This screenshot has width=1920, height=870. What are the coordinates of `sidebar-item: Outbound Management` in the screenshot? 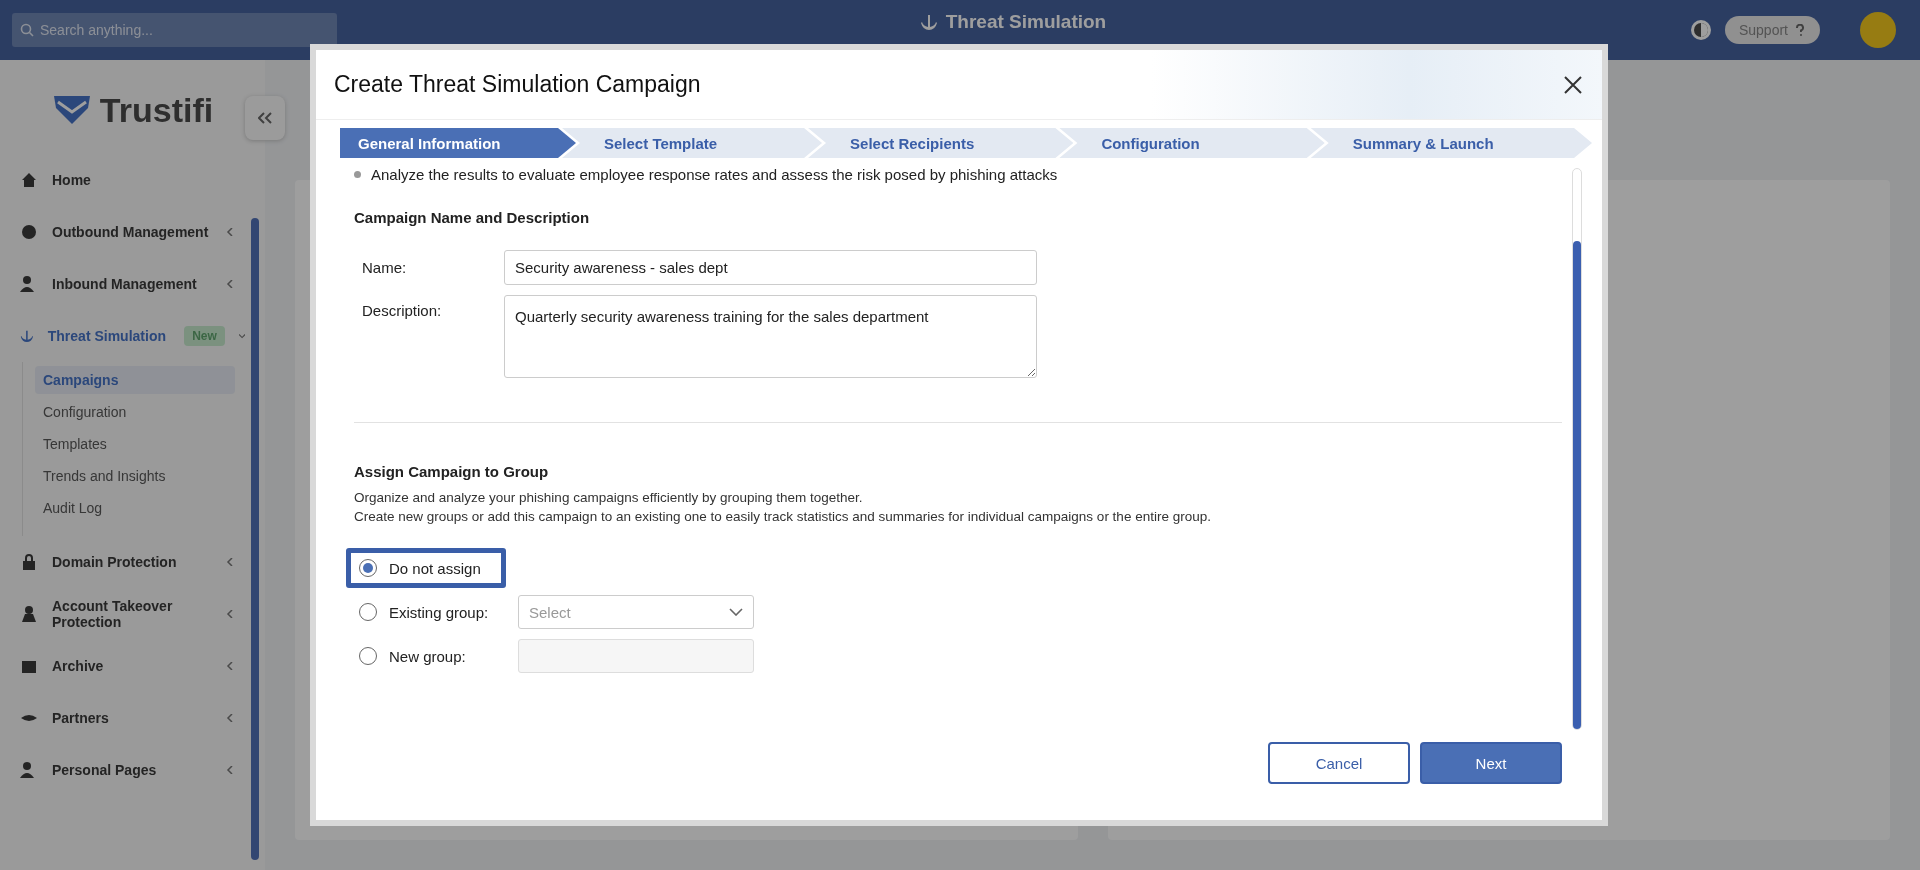 It's located at (132, 232).